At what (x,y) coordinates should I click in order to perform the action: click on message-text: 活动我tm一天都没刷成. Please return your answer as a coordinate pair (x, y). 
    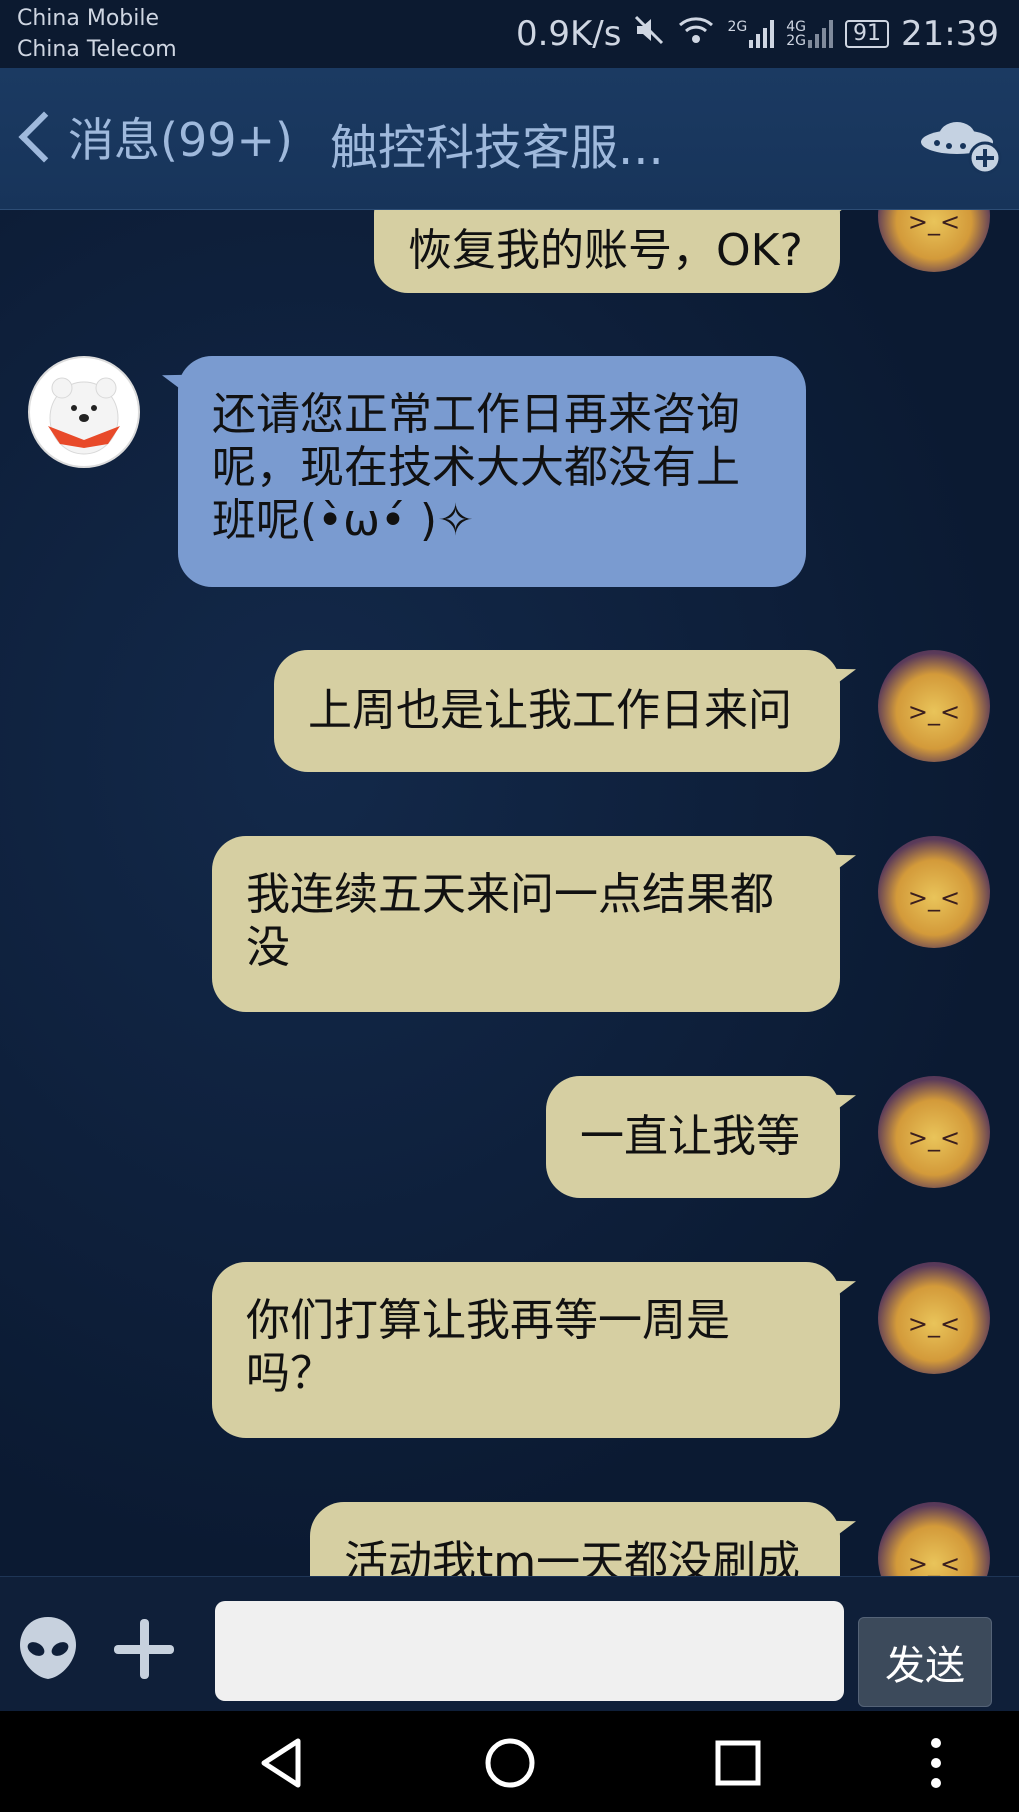
    Looking at the image, I should click on (572, 1556).